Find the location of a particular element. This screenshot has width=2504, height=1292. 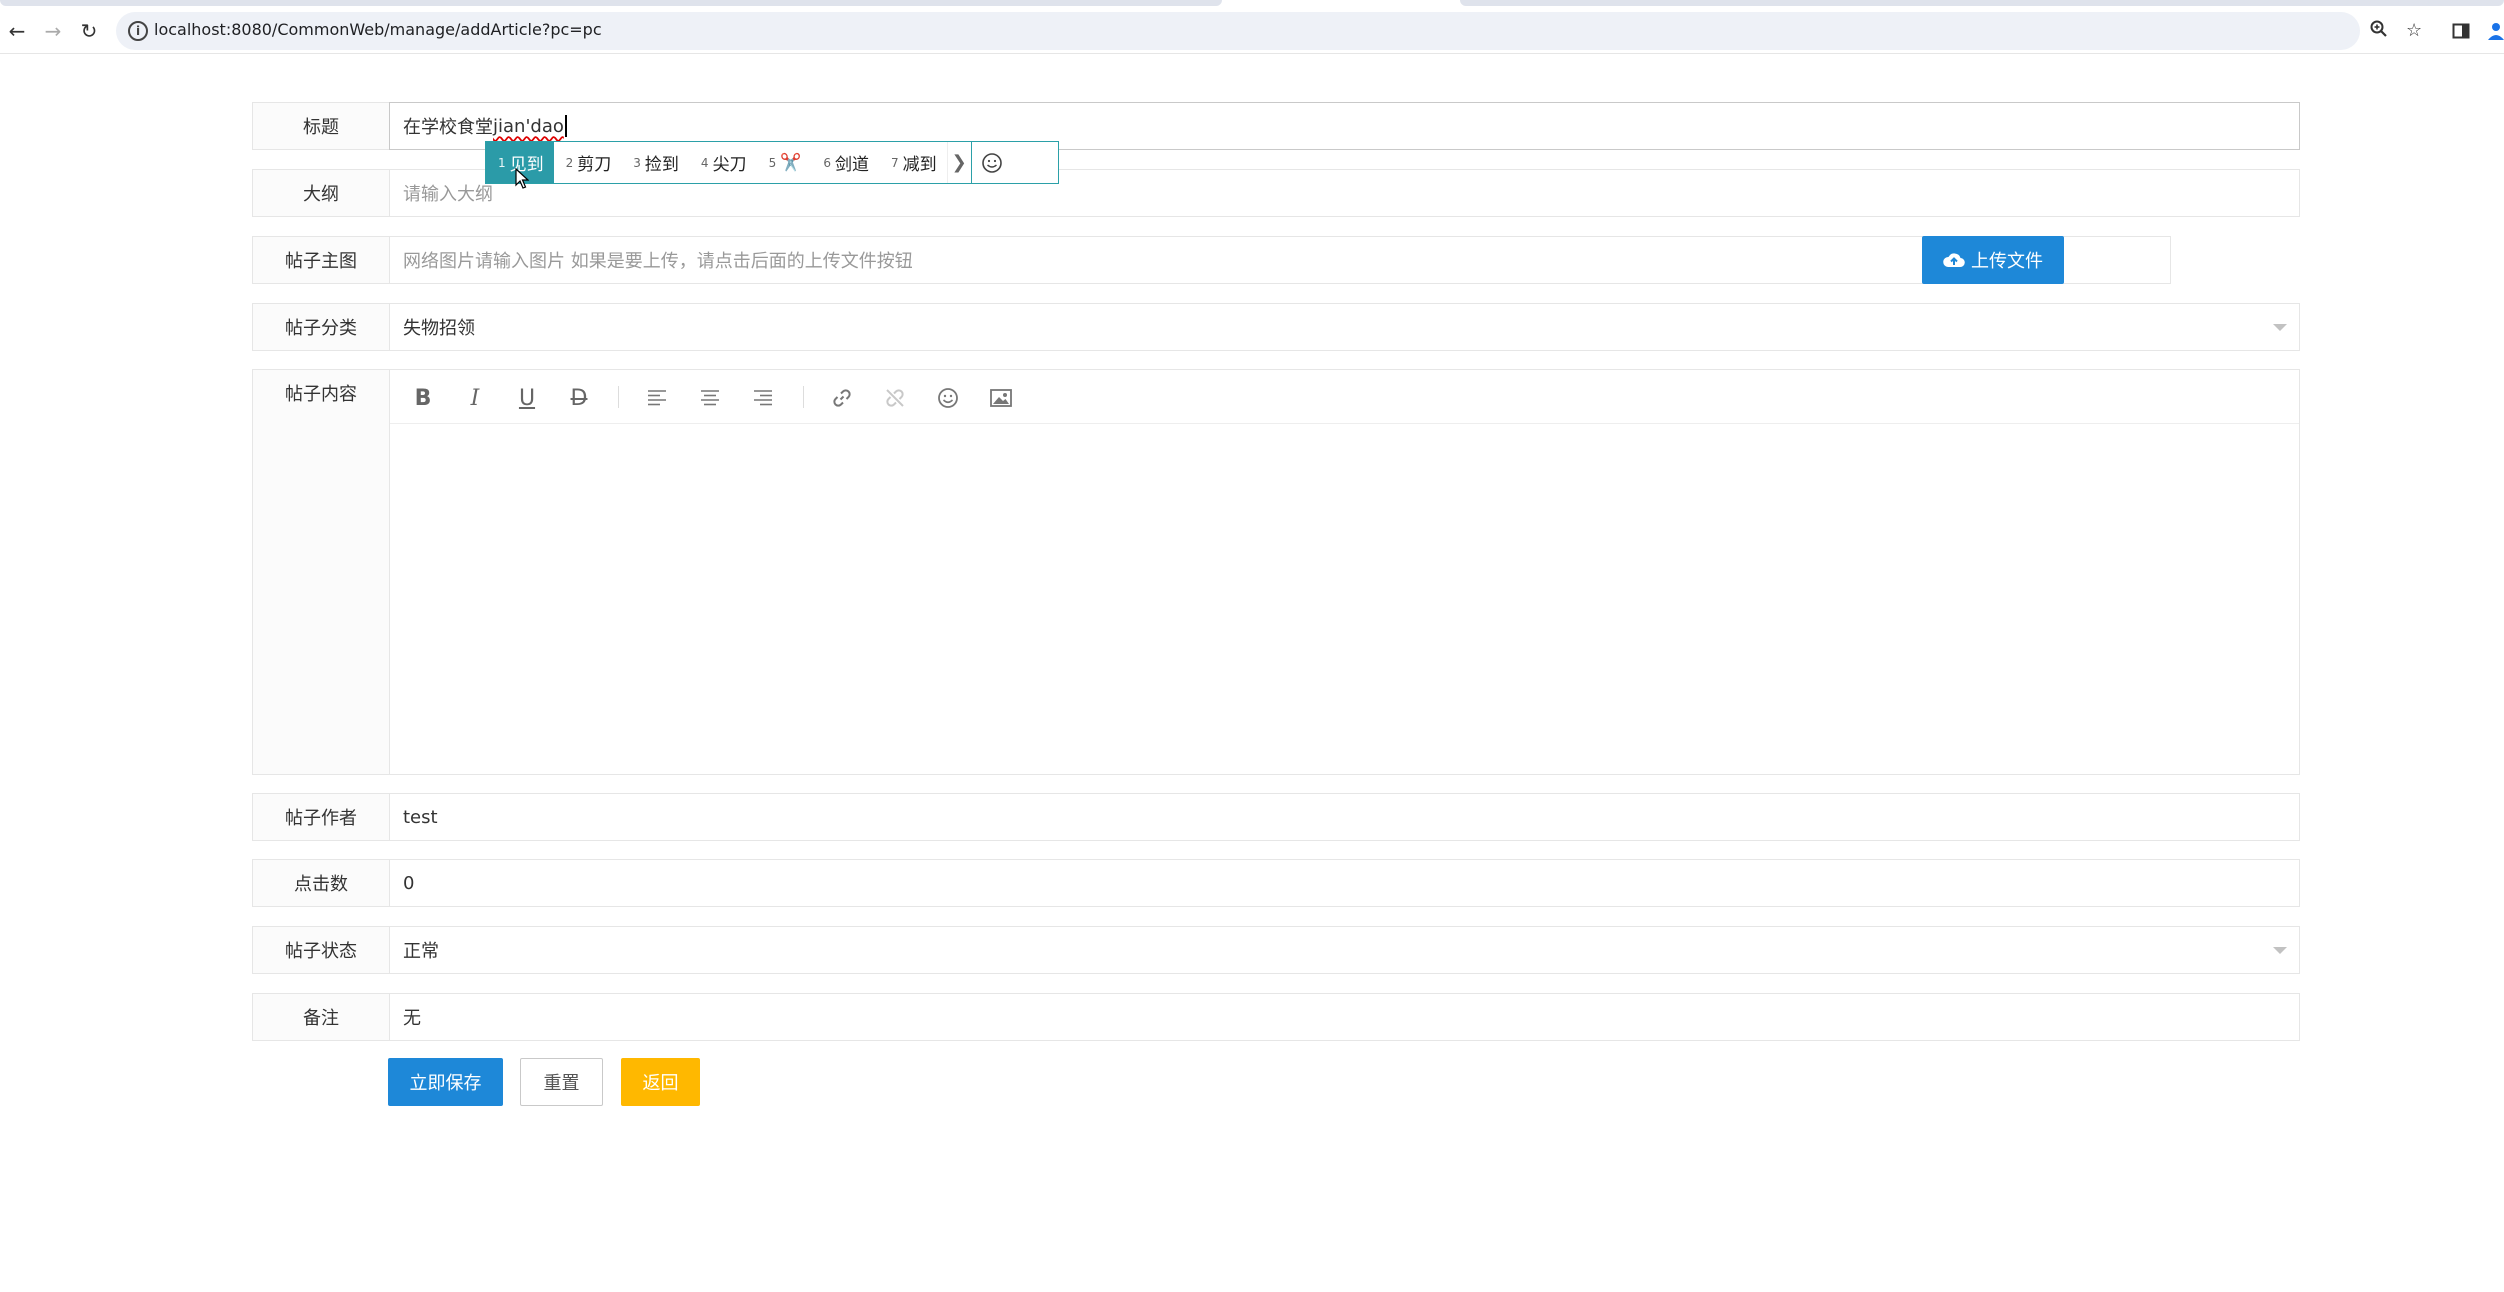

author-row: 帖子作者 test is located at coordinates (1276, 817).